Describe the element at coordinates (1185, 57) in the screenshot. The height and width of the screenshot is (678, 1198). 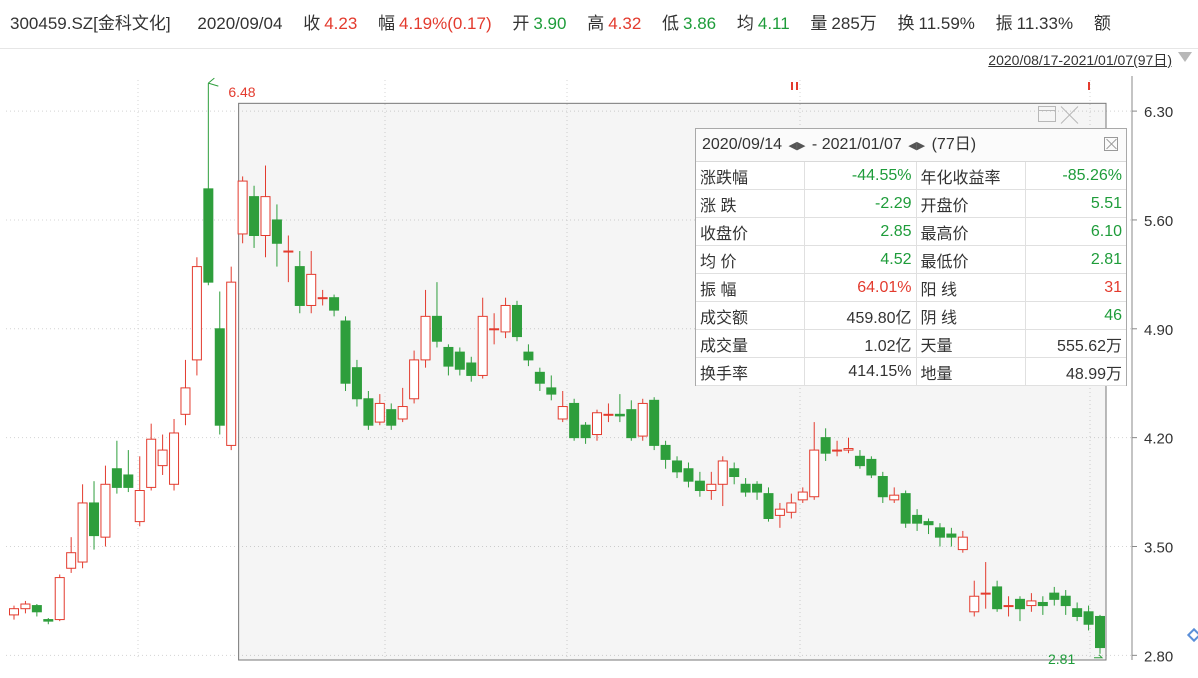
I see `scroll-down-arrow-icon` at that location.